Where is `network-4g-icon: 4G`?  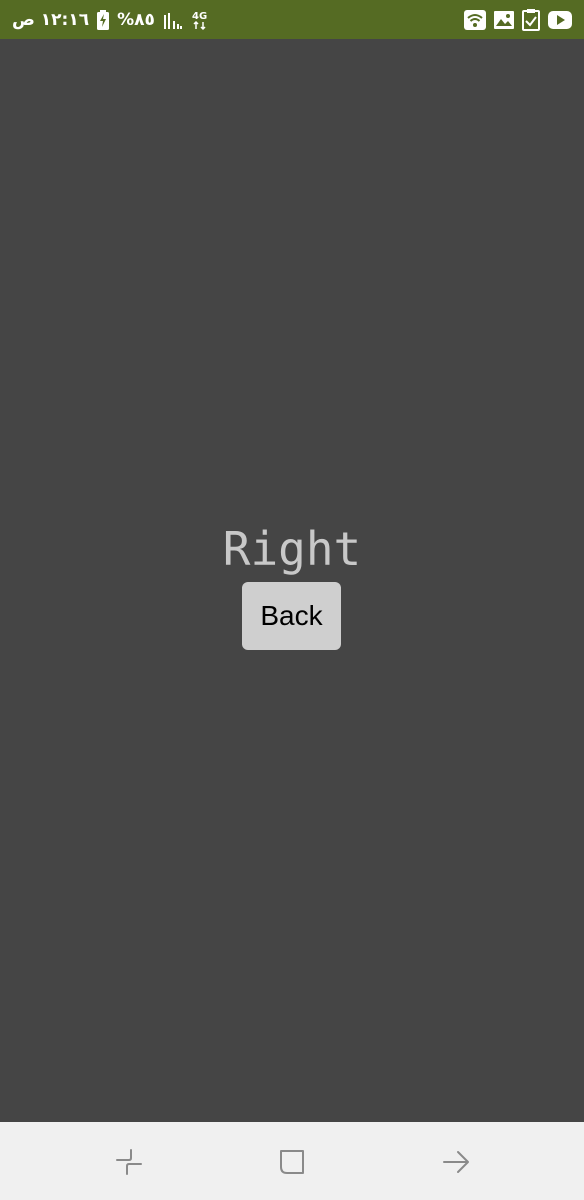
network-4g-icon: 4G is located at coordinates (200, 20).